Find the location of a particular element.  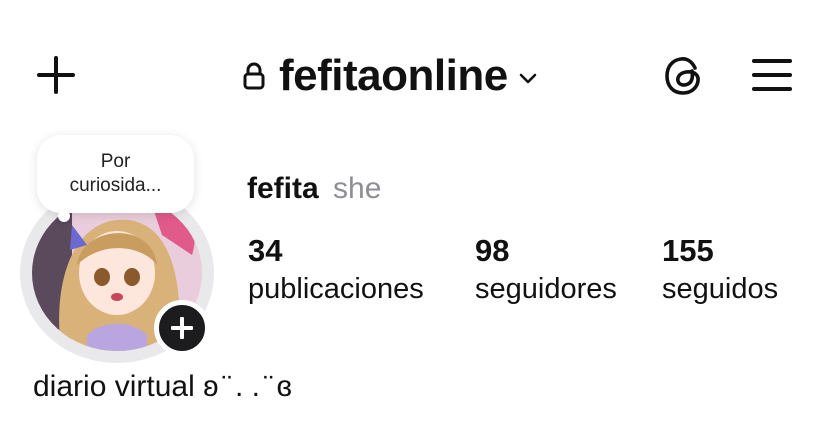

stat-followers-label: seguidores is located at coordinates (546, 289).